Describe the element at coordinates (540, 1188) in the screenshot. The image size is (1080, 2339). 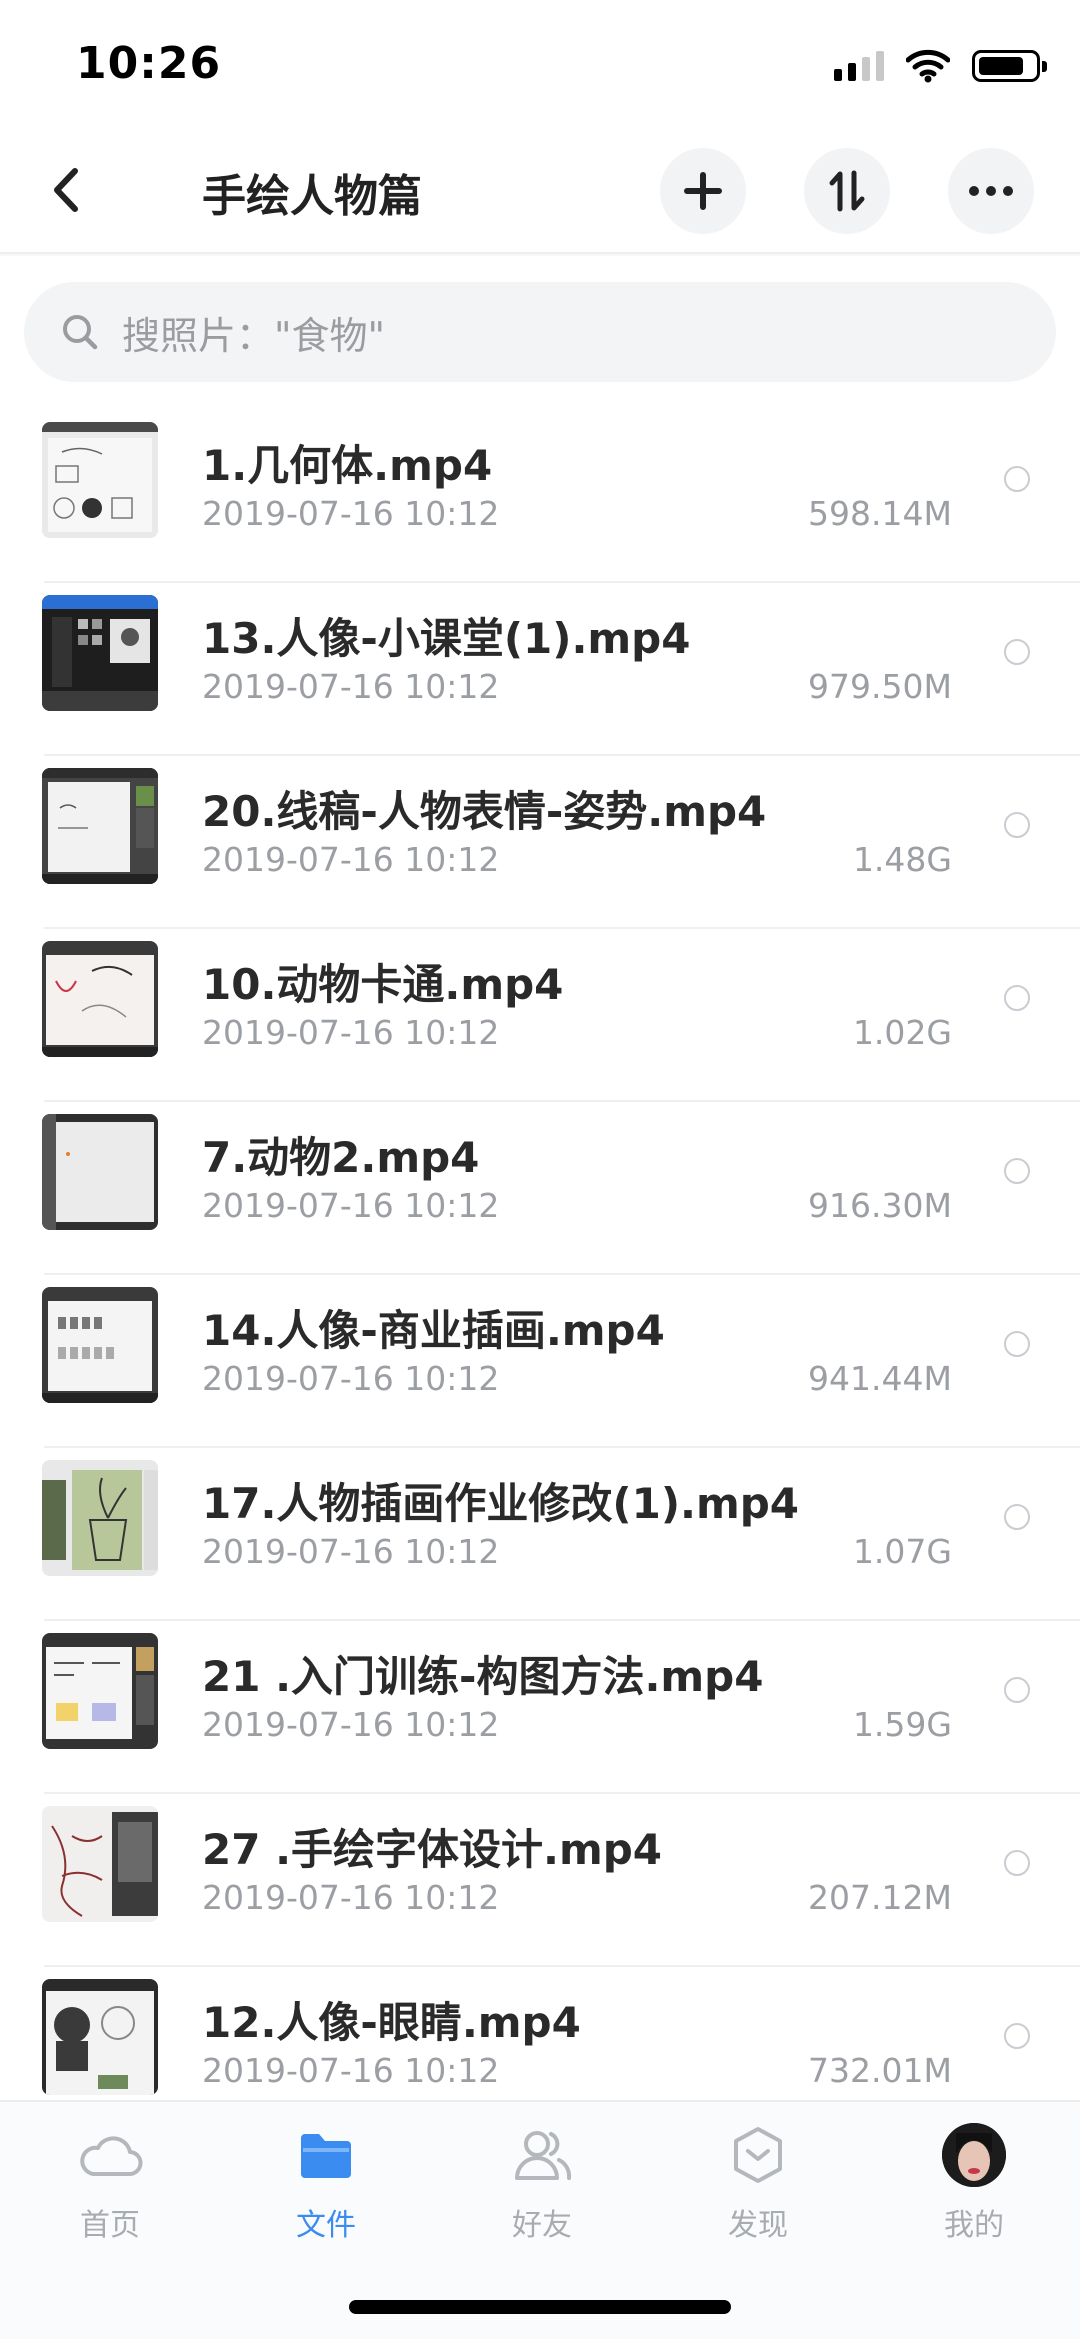
I see `list-item: 7.动物2.mp4 2019-07-16 10:12 916.30M` at that location.